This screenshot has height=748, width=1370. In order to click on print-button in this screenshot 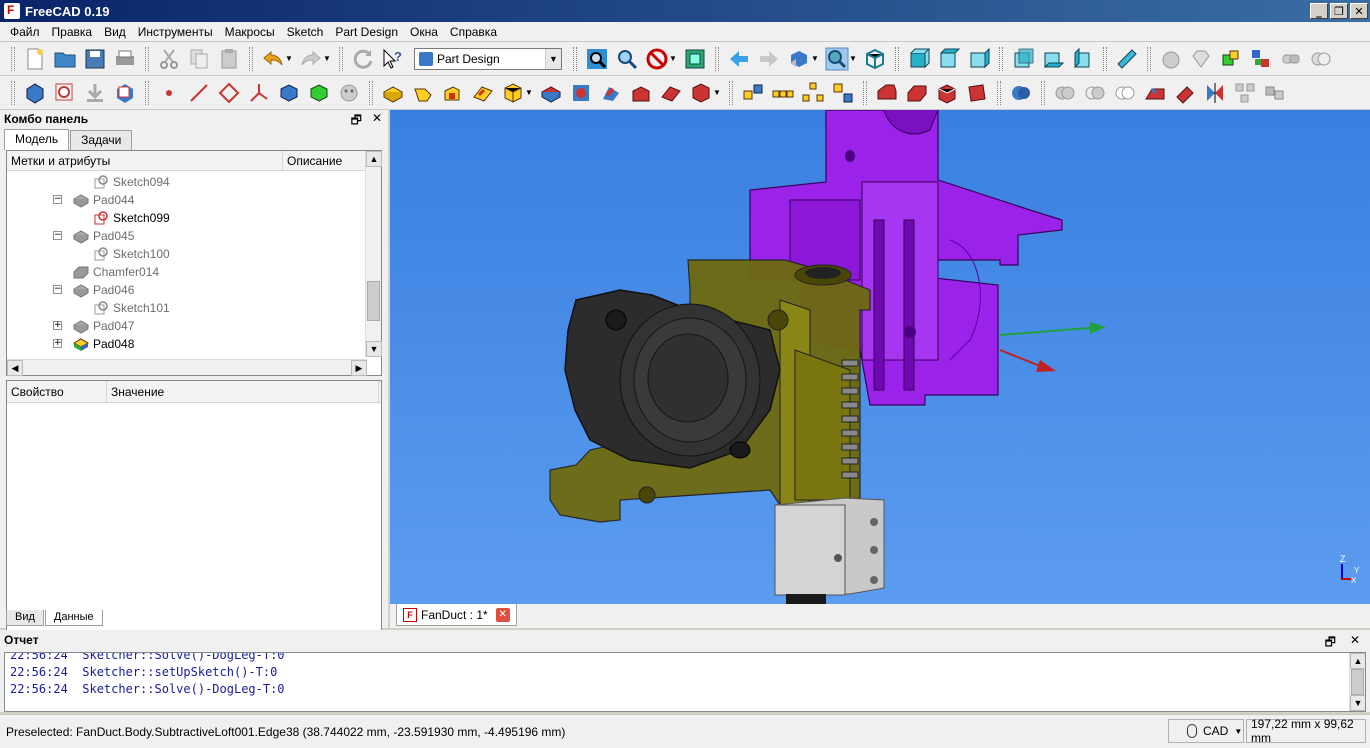, I will do `click(125, 59)`.